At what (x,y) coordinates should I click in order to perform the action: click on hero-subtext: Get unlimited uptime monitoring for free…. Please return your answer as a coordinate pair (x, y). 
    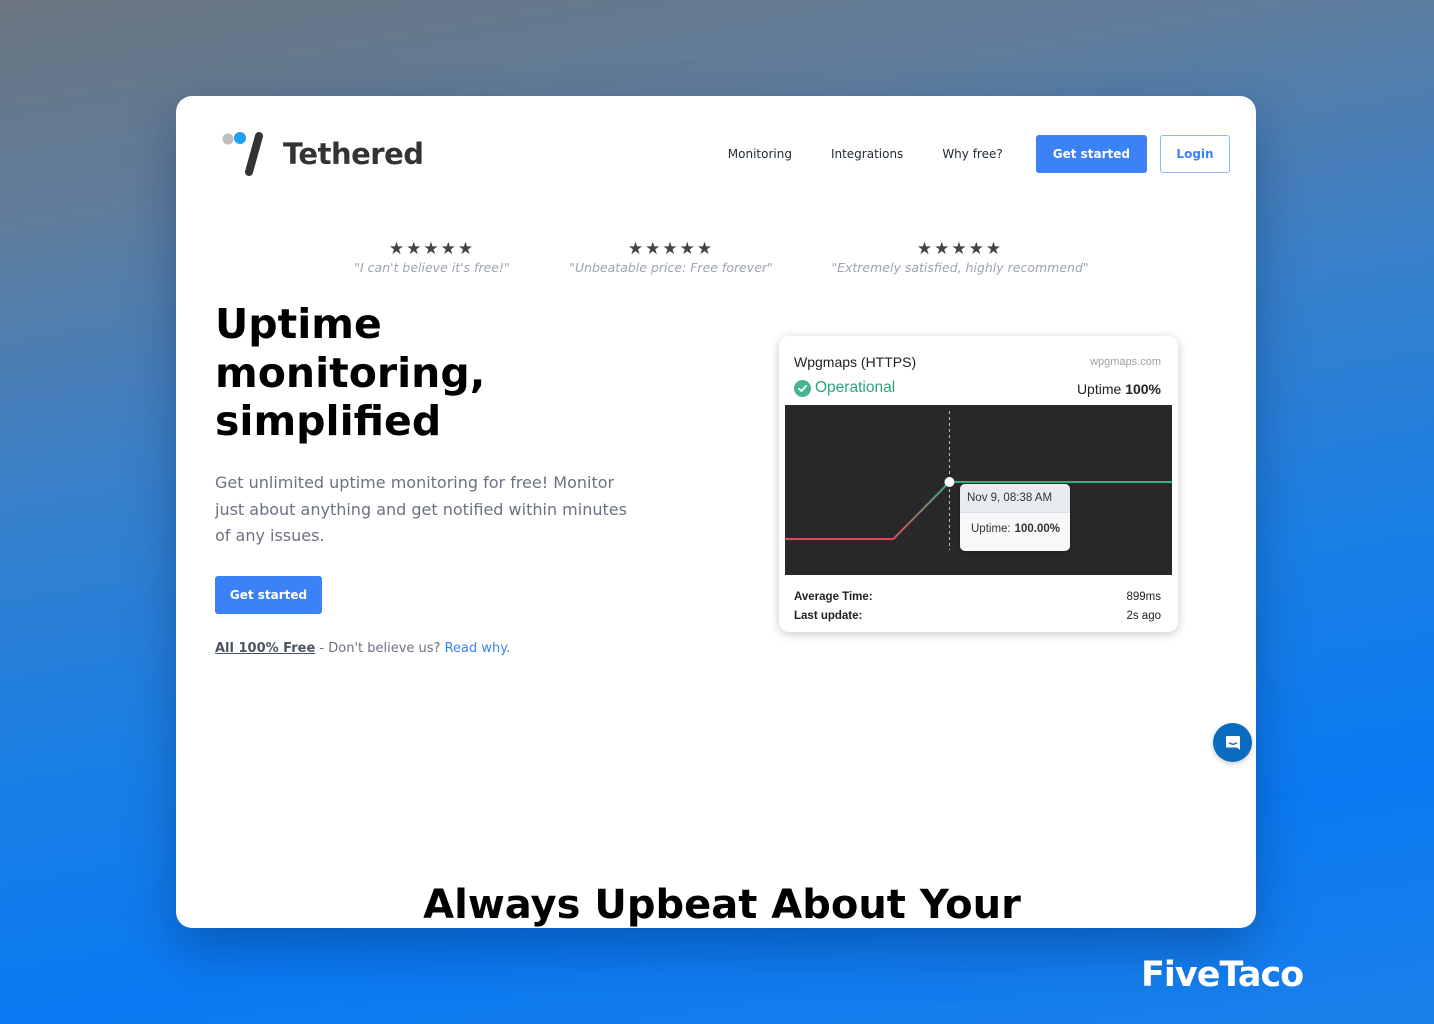
    Looking at the image, I should click on (421, 509).